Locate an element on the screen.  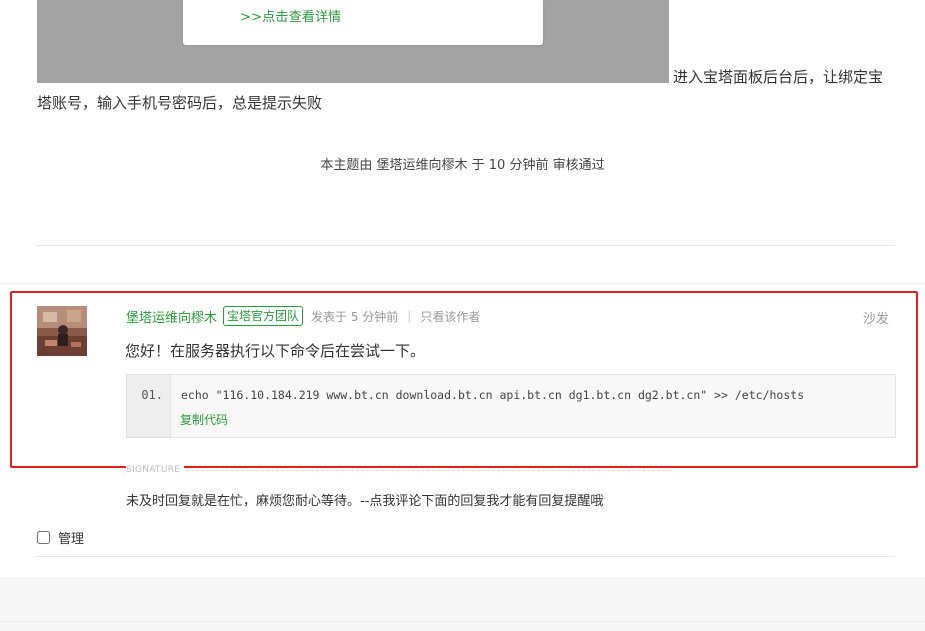
signature-divider is located at coordinates (398, 470).